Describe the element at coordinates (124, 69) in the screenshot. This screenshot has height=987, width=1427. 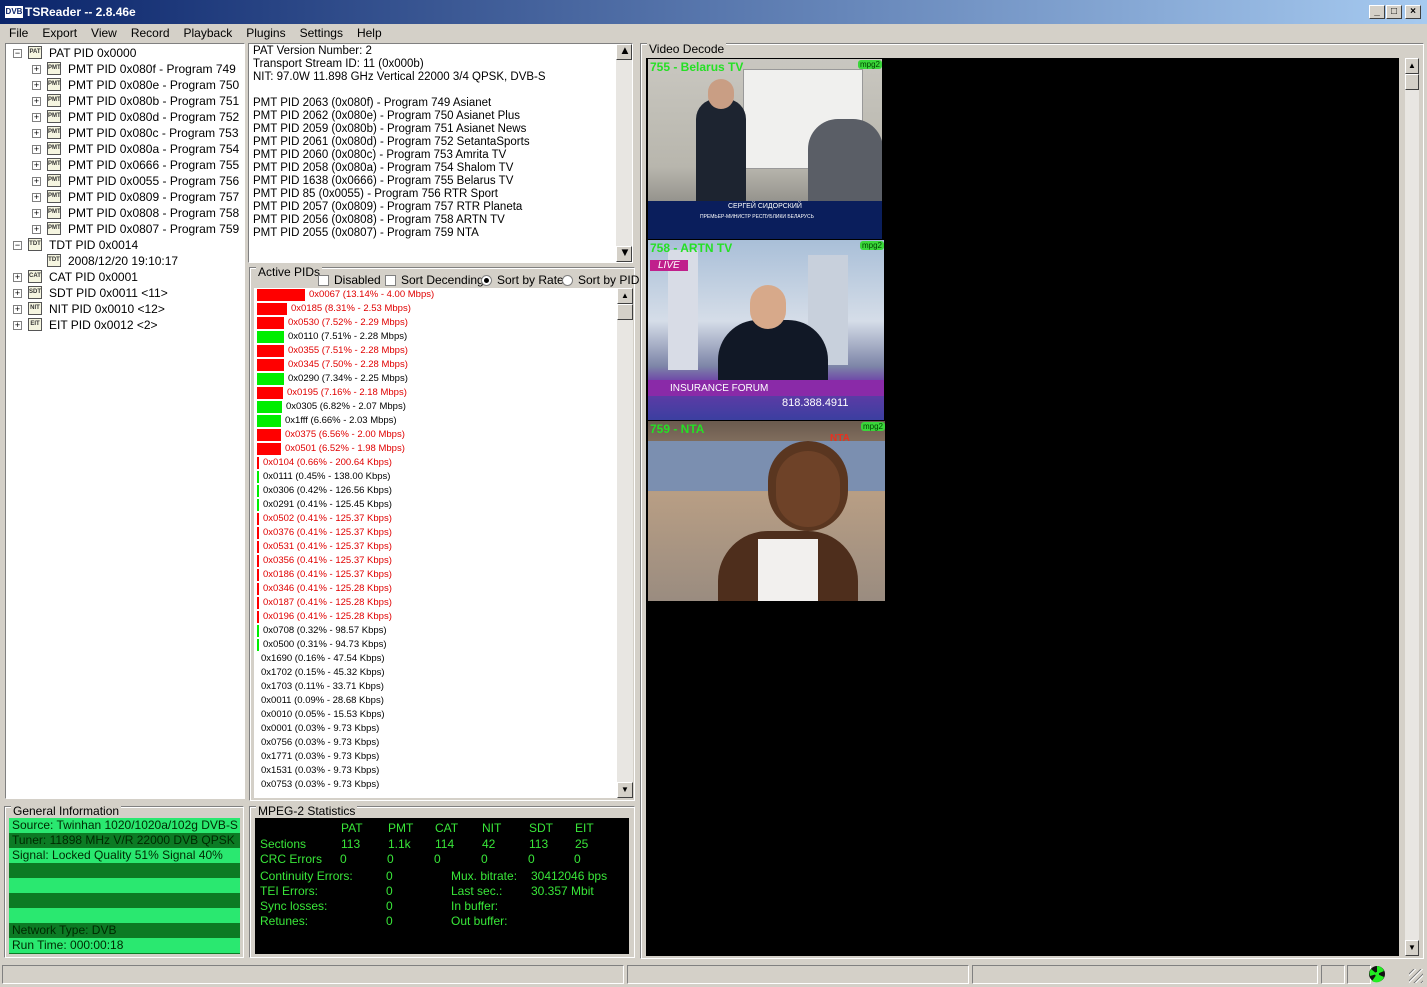
I see `tree-node: + PMT PMT PID 0x080f - Program 749` at that location.